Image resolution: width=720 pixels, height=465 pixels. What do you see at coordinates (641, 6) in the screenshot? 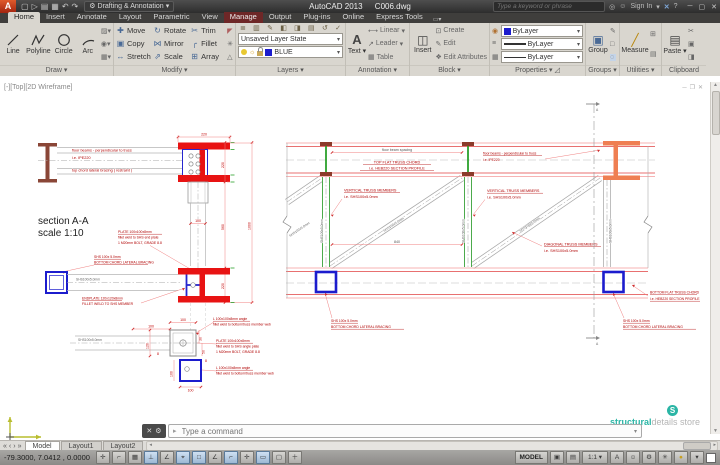
I see `sign-in-button: Sign In` at bounding box center [641, 6].